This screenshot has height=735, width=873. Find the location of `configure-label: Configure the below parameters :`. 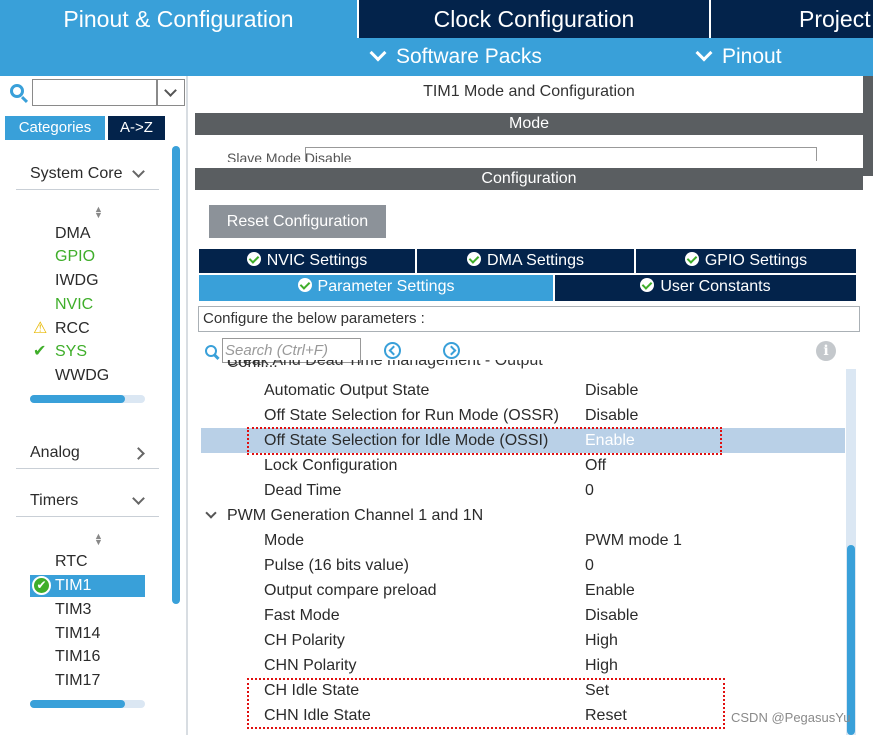

configure-label: Configure the below parameters : is located at coordinates (529, 319).